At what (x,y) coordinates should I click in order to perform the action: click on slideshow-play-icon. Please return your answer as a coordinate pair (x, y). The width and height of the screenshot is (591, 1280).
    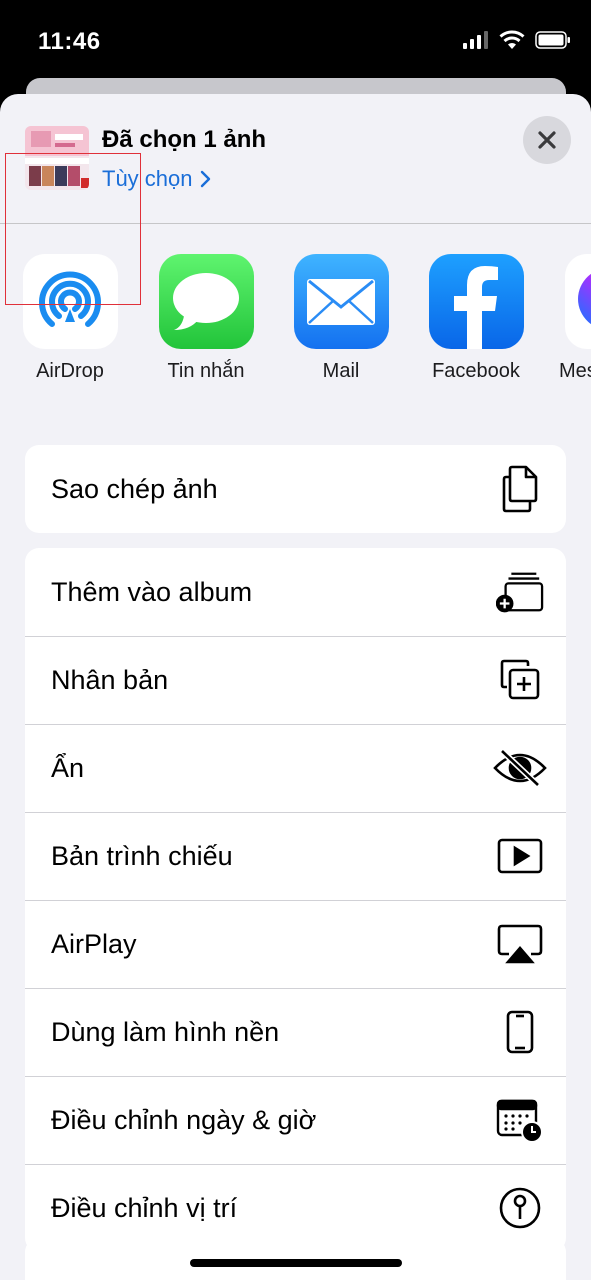
    Looking at the image, I should click on (520, 856).